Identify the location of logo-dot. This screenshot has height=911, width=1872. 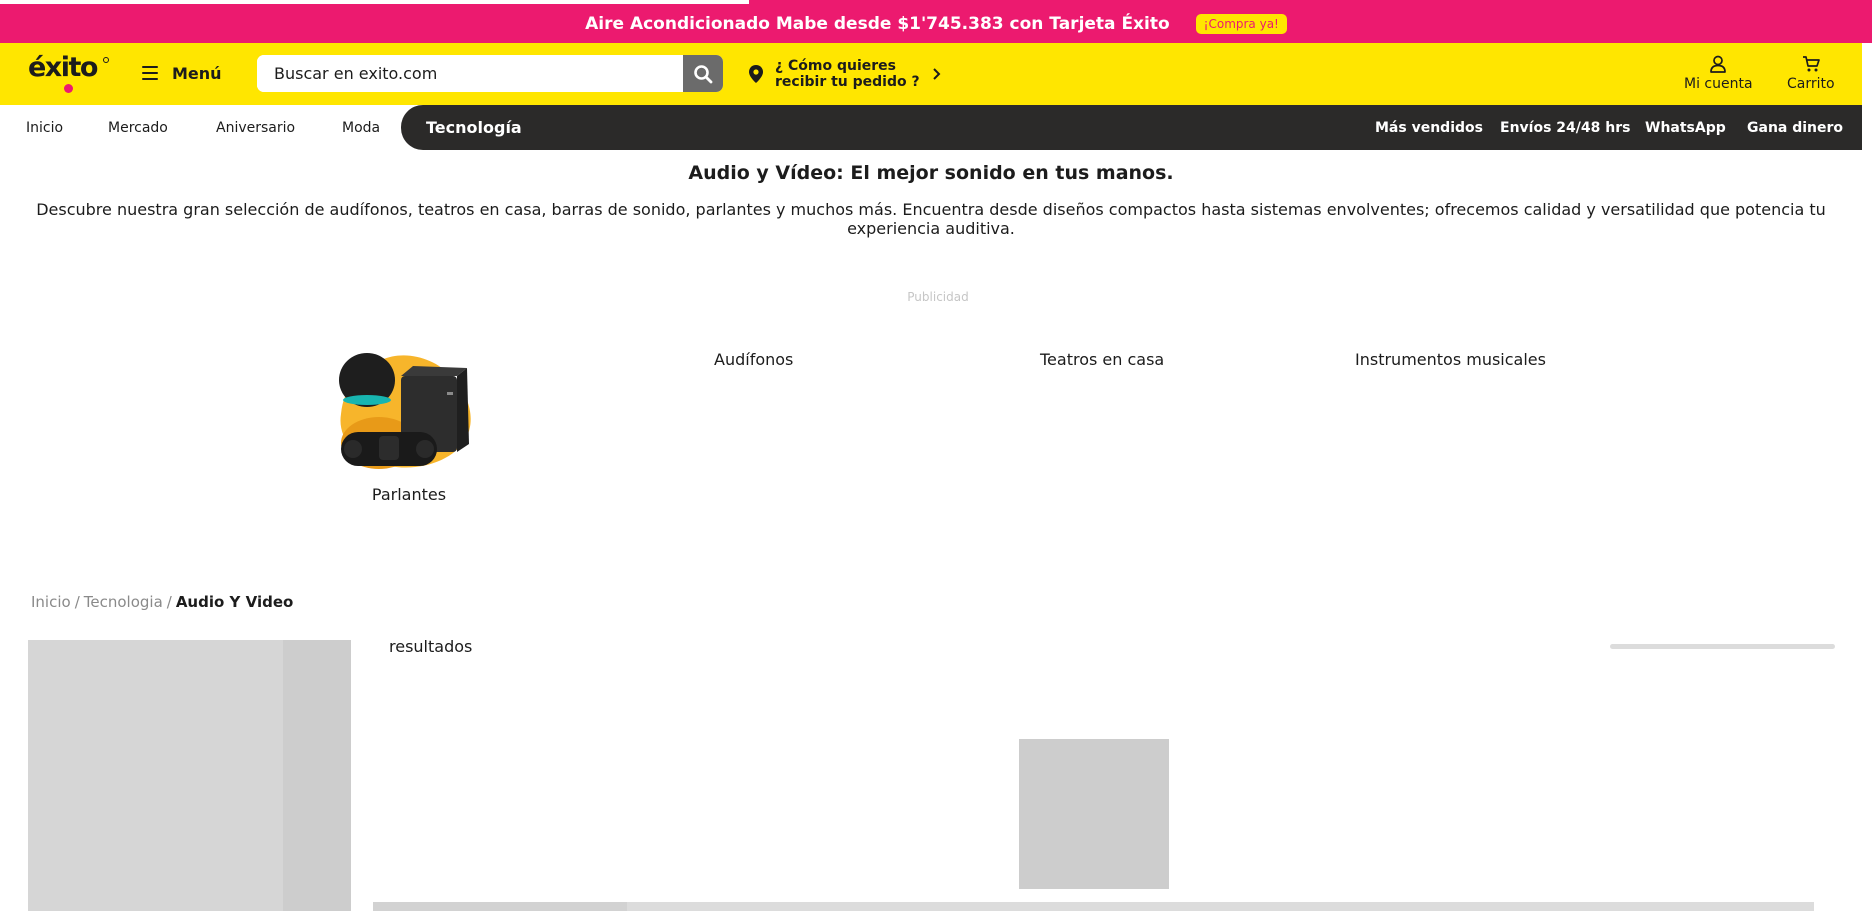
(68, 88).